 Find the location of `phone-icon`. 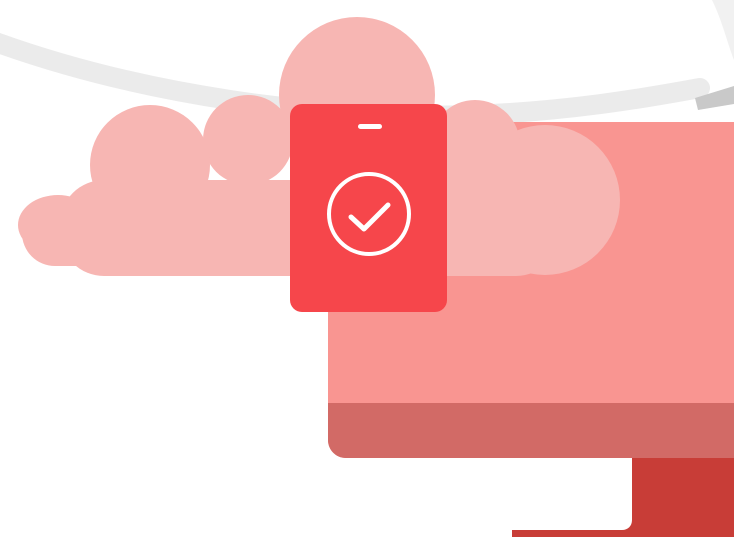

phone-icon is located at coordinates (368, 208).